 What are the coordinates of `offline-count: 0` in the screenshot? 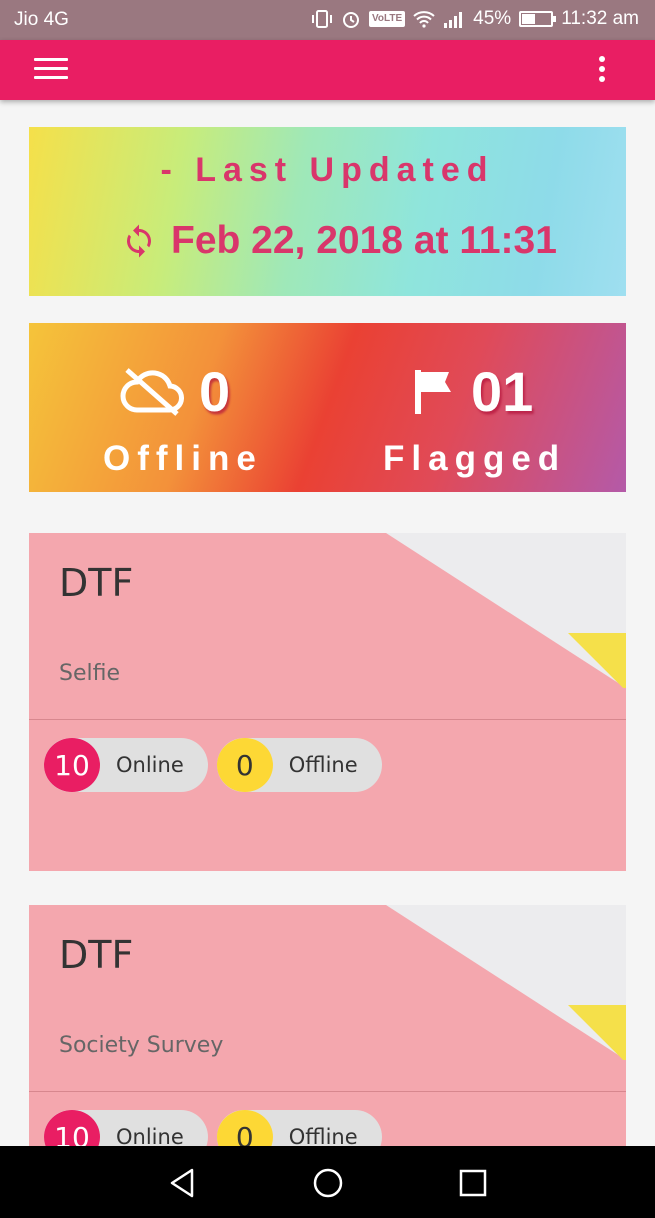 It's located at (215, 391).